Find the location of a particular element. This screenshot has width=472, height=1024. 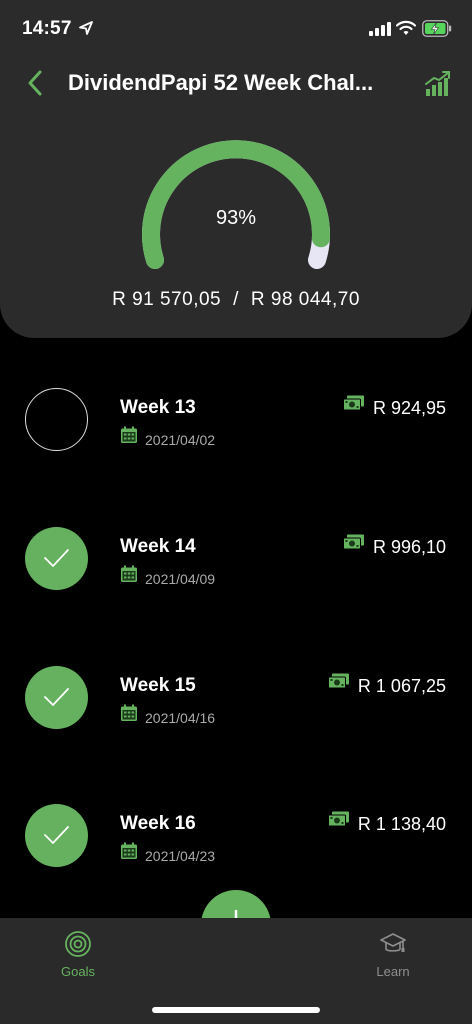

status-time: 14:57 is located at coordinates (47, 28).